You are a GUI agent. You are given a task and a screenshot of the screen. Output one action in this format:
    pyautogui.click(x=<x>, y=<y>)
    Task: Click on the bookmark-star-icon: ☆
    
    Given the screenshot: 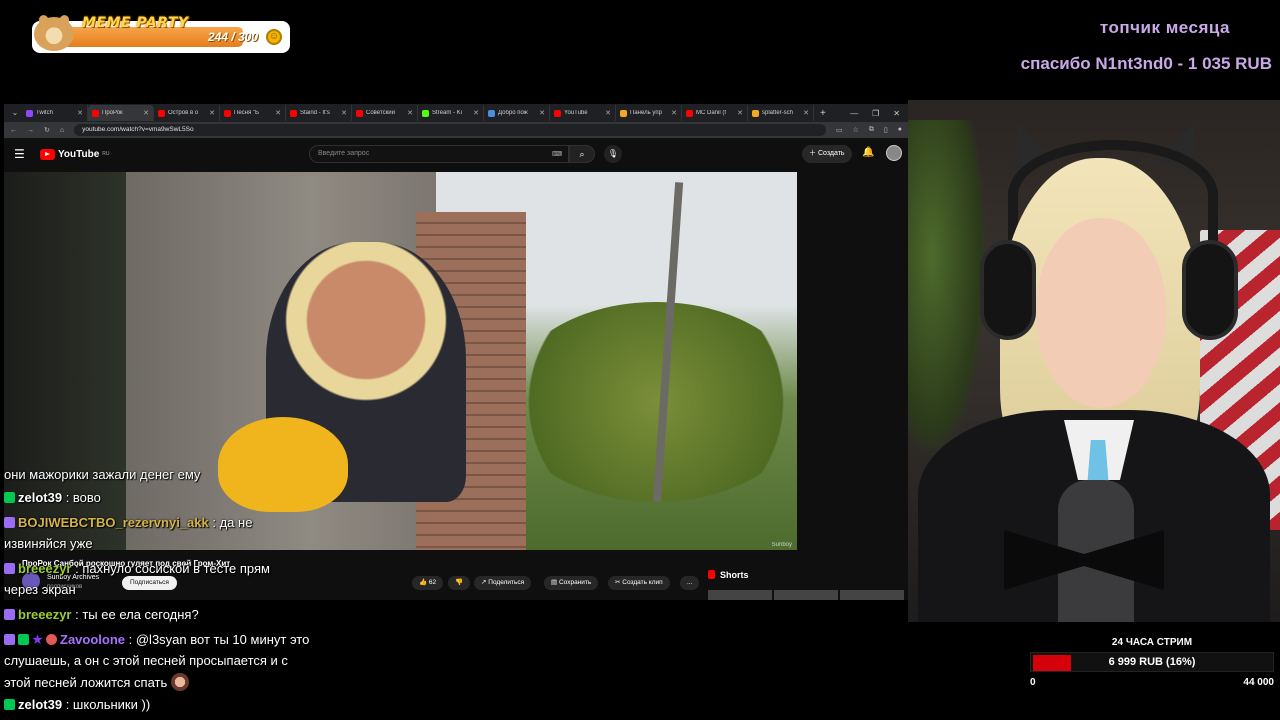 What is the action you would take?
    pyautogui.click(x=856, y=130)
    